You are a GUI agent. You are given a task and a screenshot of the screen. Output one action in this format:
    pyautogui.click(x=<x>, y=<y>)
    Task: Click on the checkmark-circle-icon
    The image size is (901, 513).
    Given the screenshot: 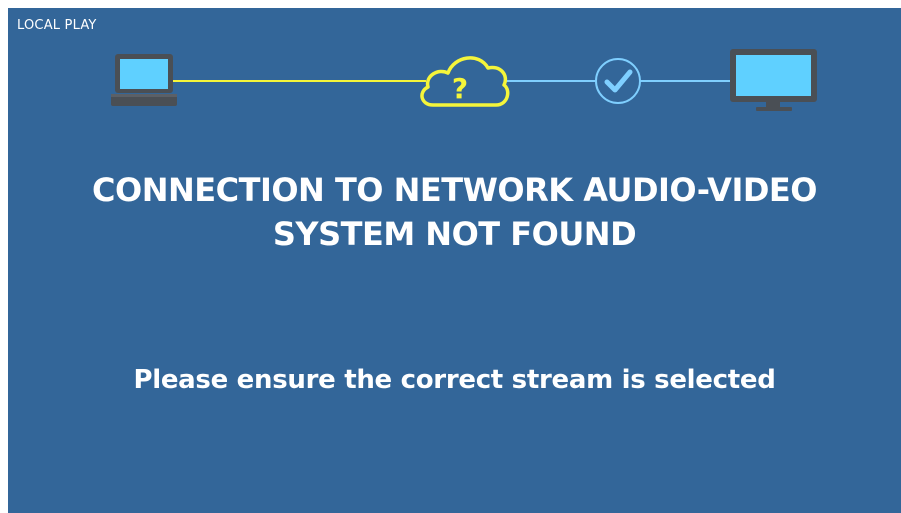 What is the action you would take?
    pyautogui.click(x=618, y=81)
    